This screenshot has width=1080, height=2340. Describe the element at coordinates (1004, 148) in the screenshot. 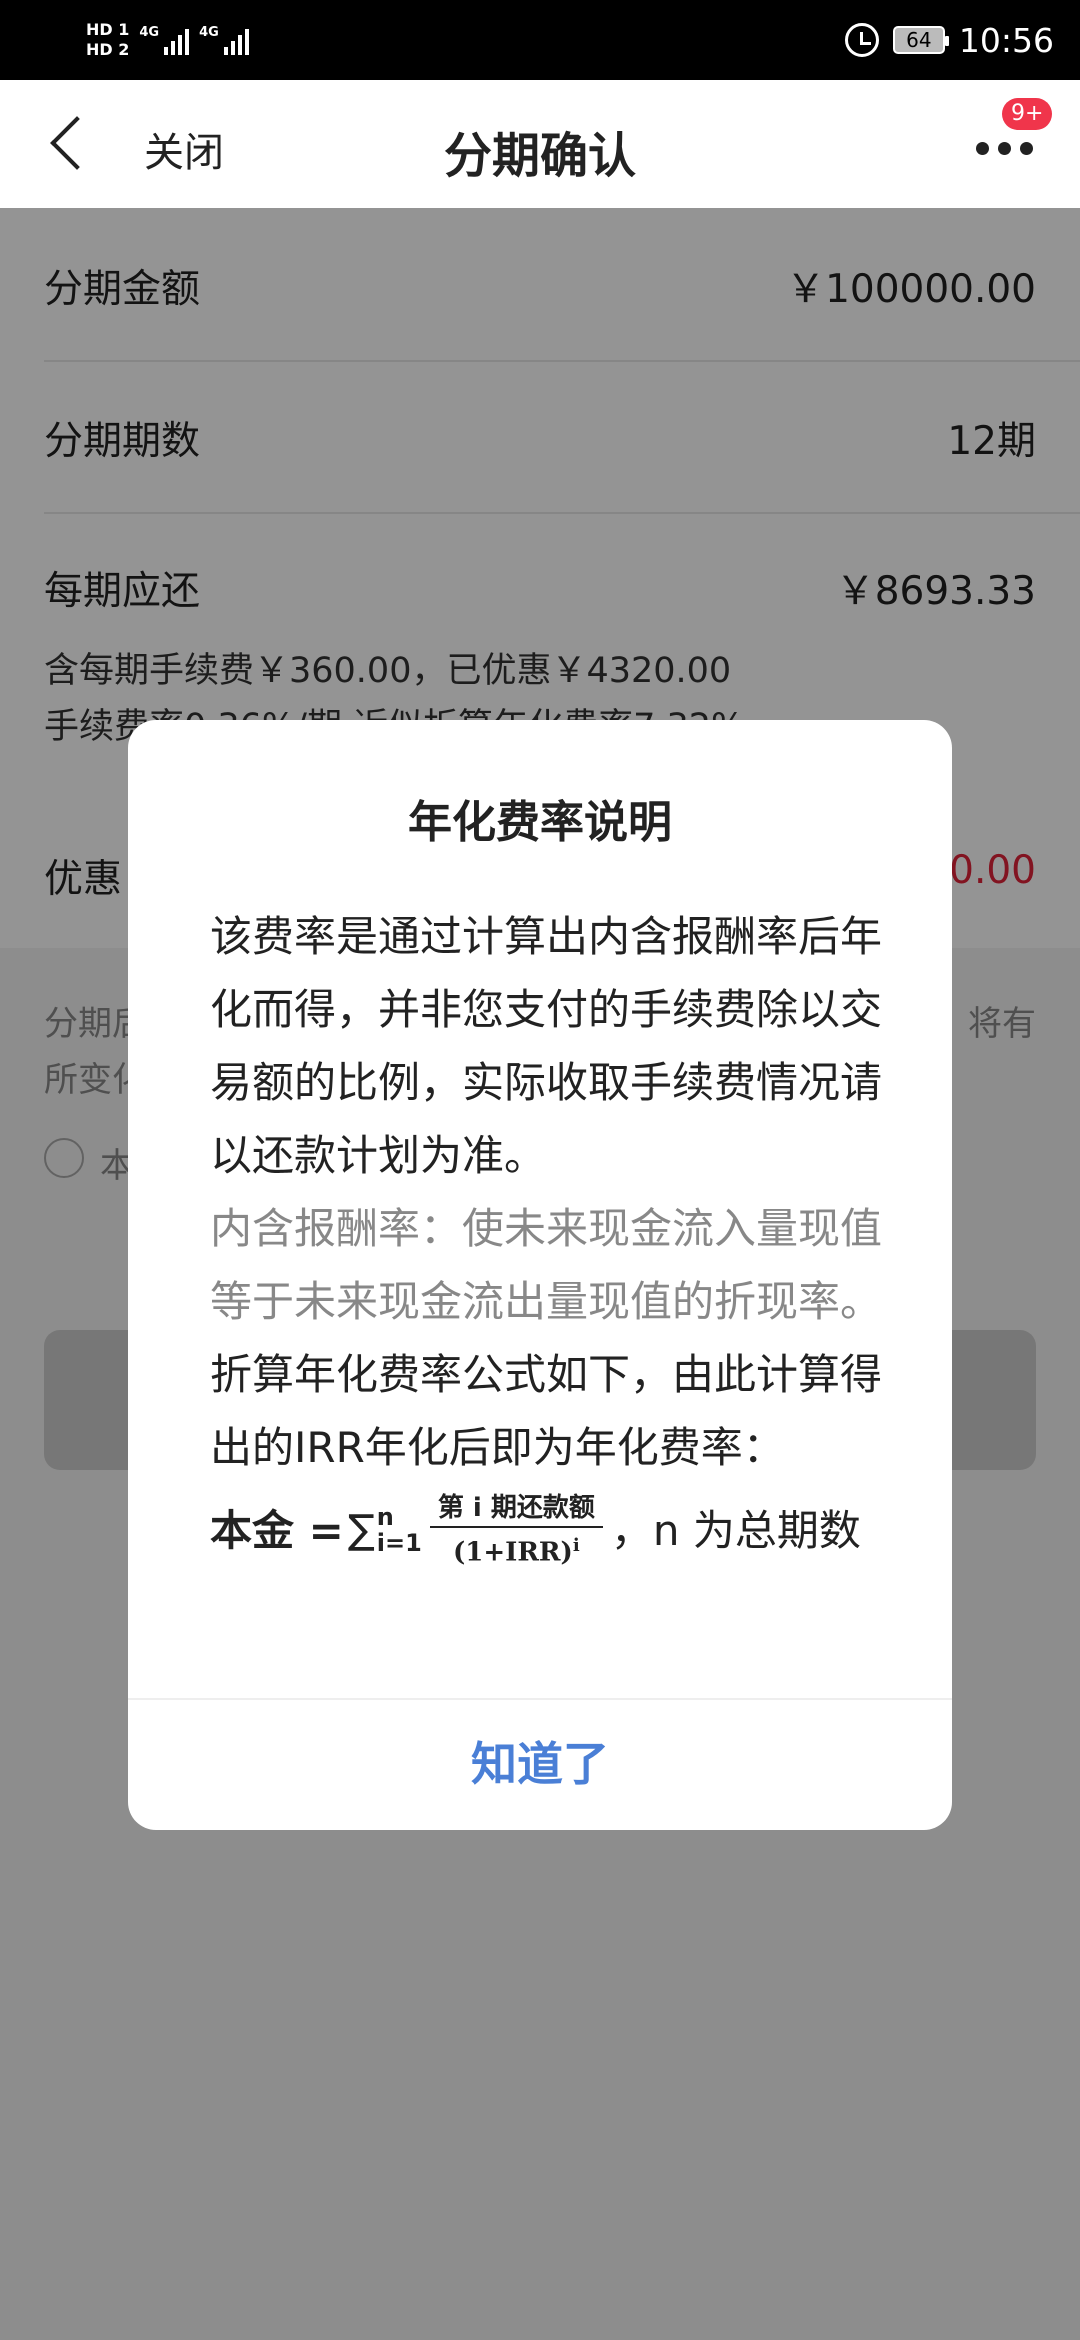

I see `more-icon` at that location.